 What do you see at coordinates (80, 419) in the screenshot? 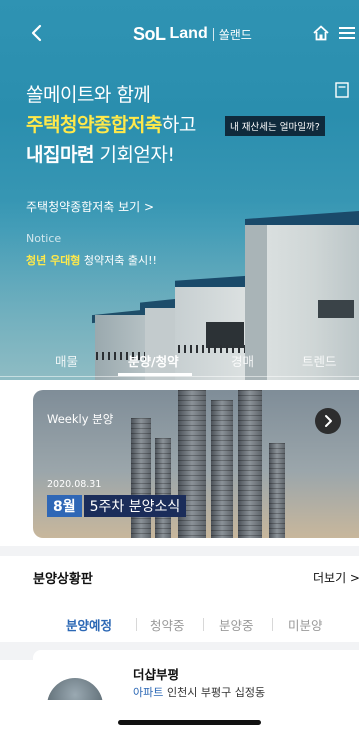
I see `weekly-label: Weekly 분양` at bounding box center [80, 419].